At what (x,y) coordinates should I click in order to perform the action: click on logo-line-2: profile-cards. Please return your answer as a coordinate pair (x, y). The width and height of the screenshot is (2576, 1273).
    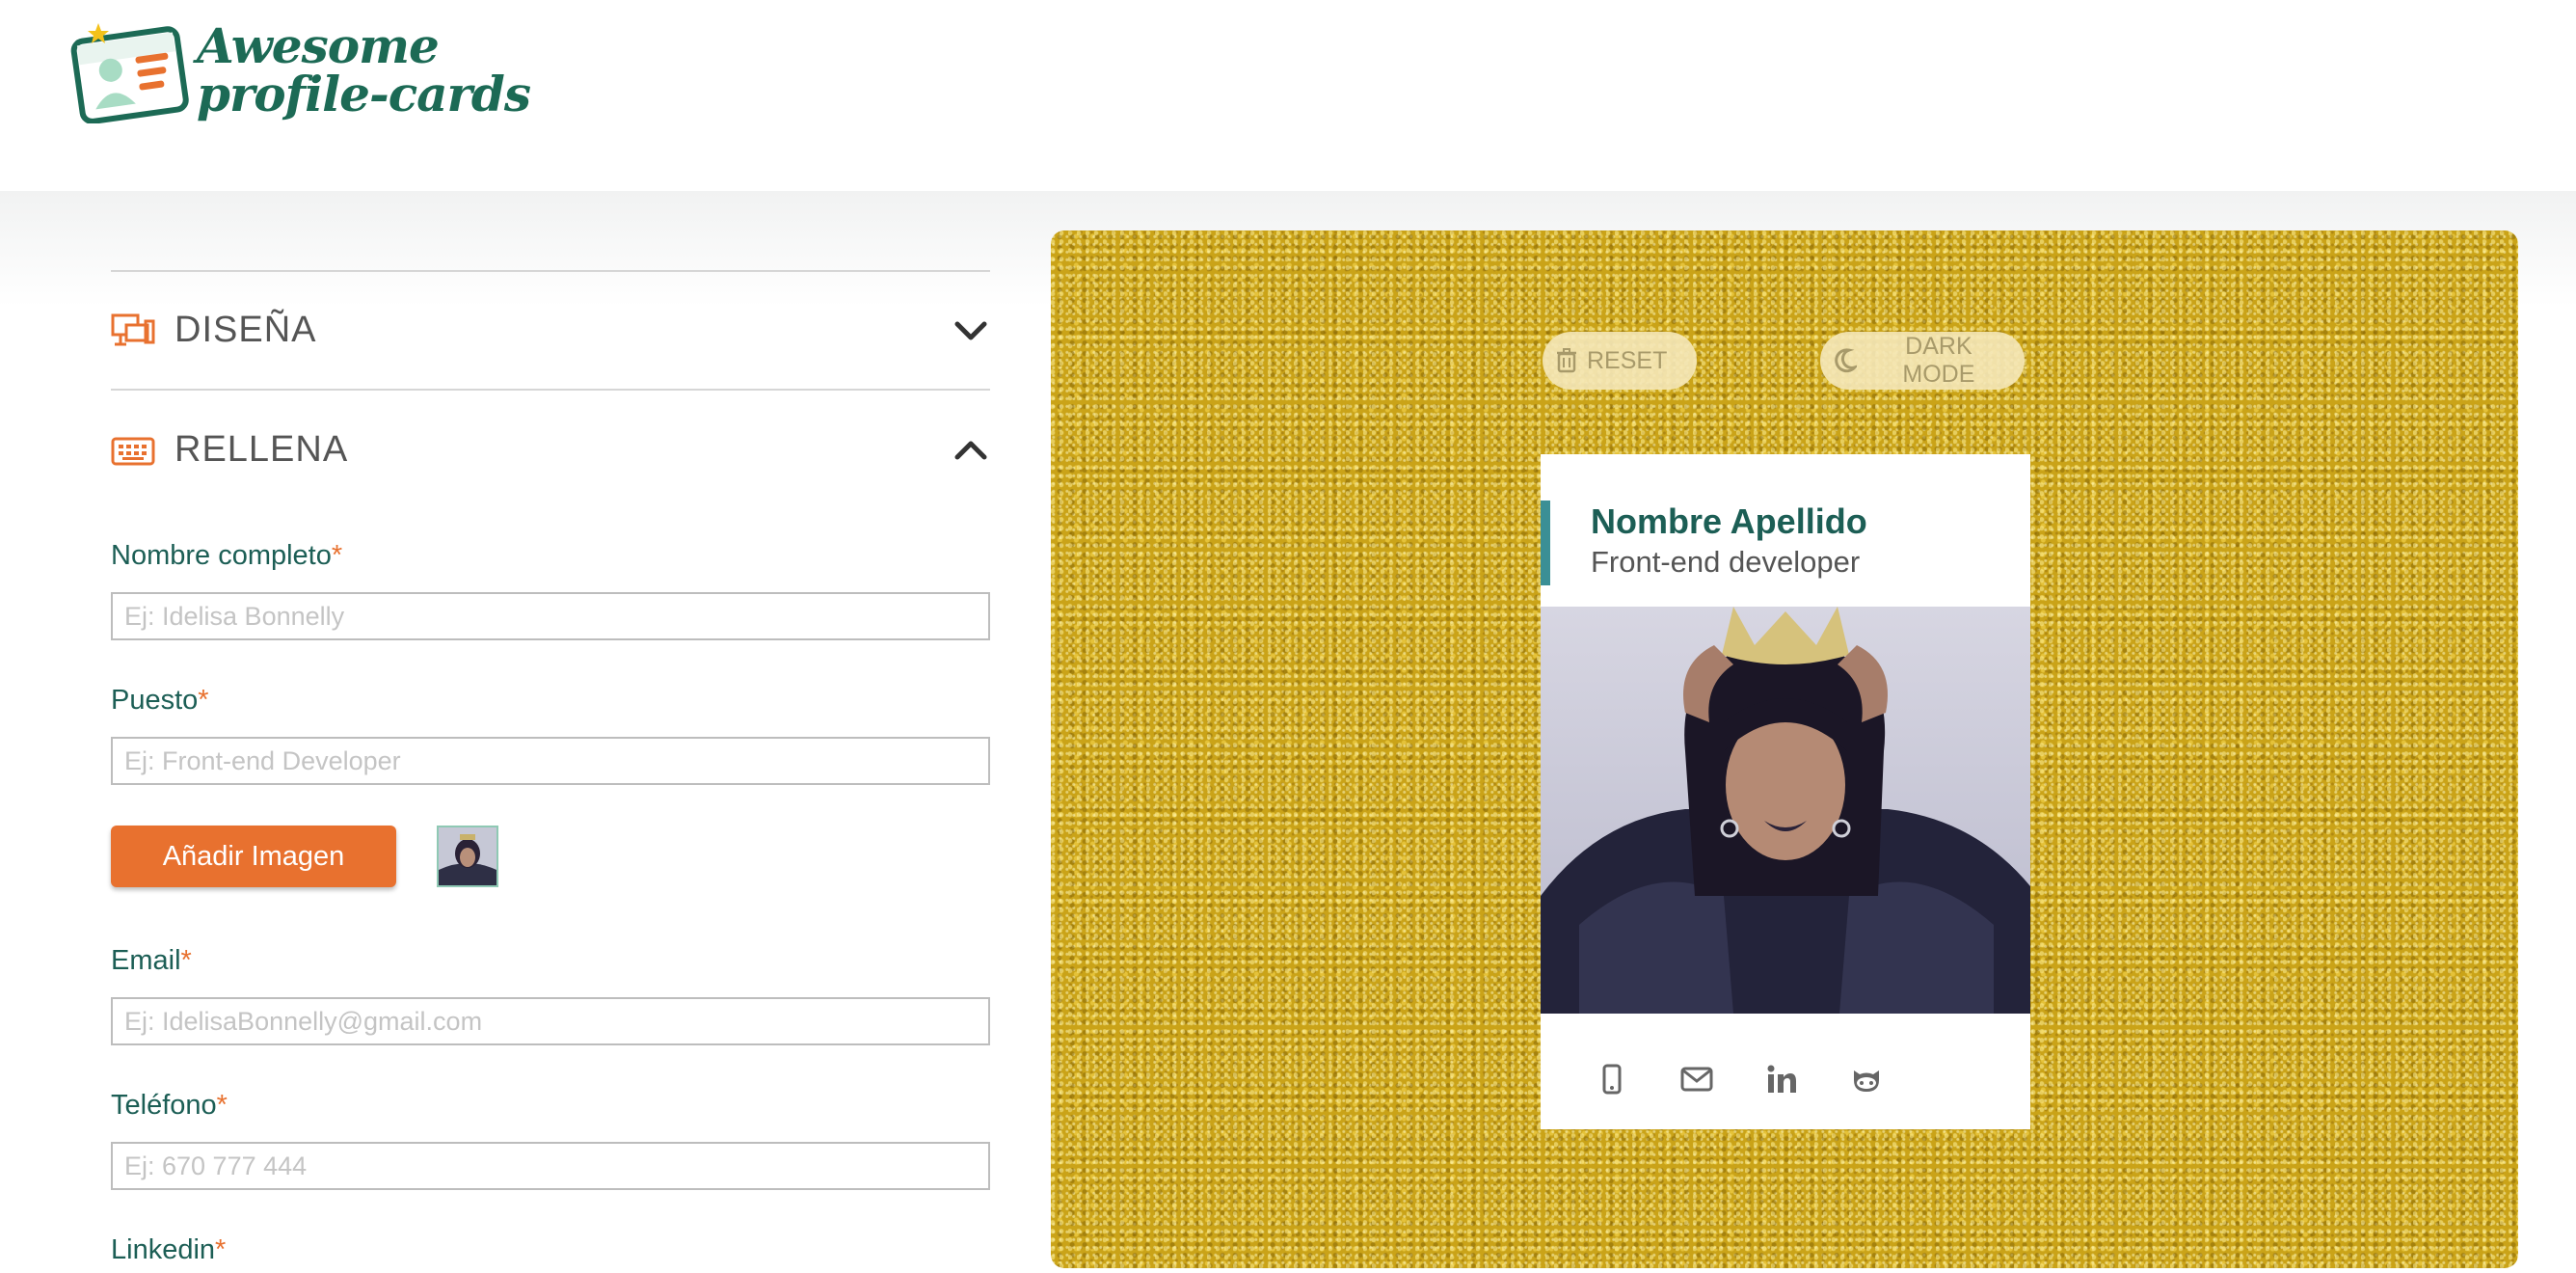
    Looking at the image, I should click on (364, 94).